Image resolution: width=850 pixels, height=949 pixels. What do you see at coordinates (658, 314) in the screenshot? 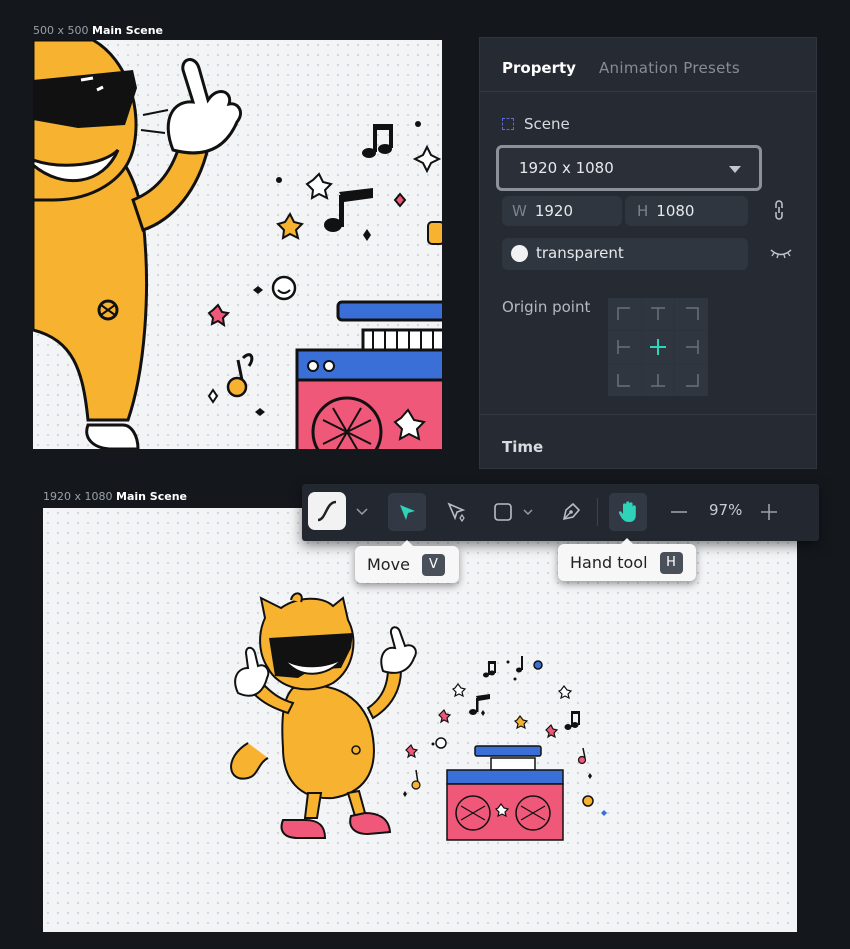
I see `origin-top-center` at bounding box center [658, 314].